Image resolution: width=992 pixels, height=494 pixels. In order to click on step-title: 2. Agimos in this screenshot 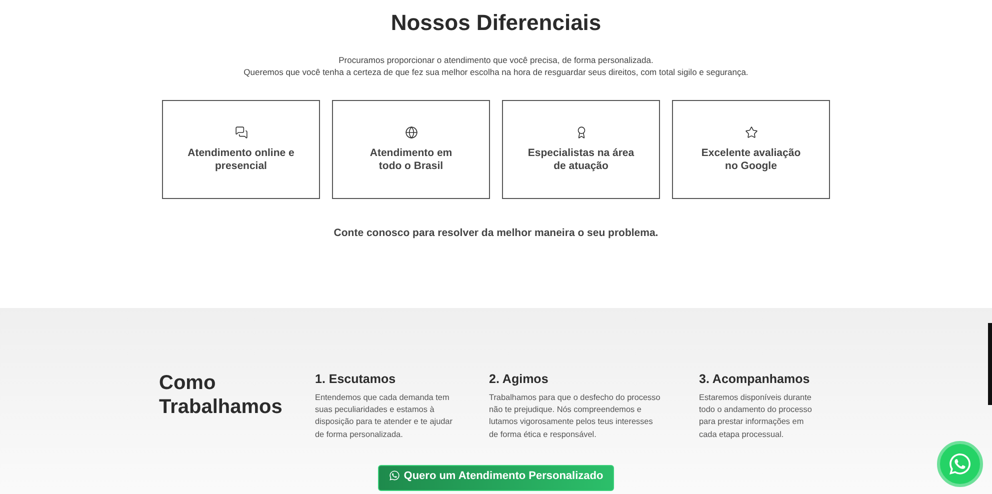, I will do `click(519, 379)`.